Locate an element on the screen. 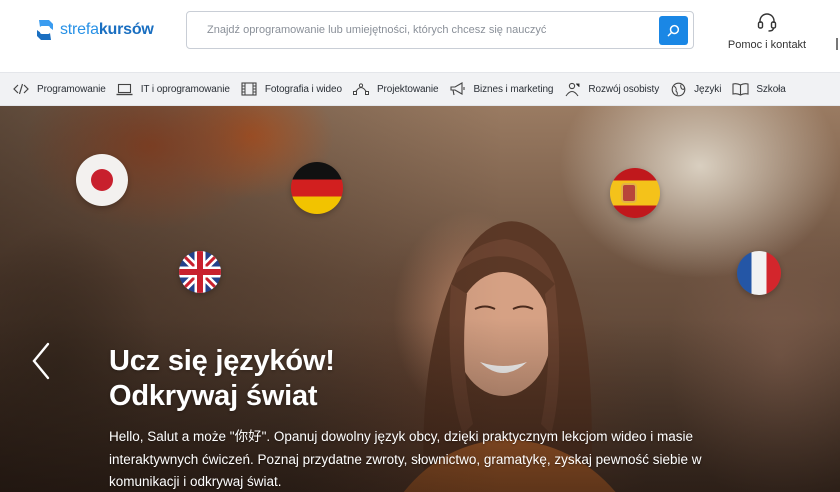  search-button is located at coordinates (673, 30).